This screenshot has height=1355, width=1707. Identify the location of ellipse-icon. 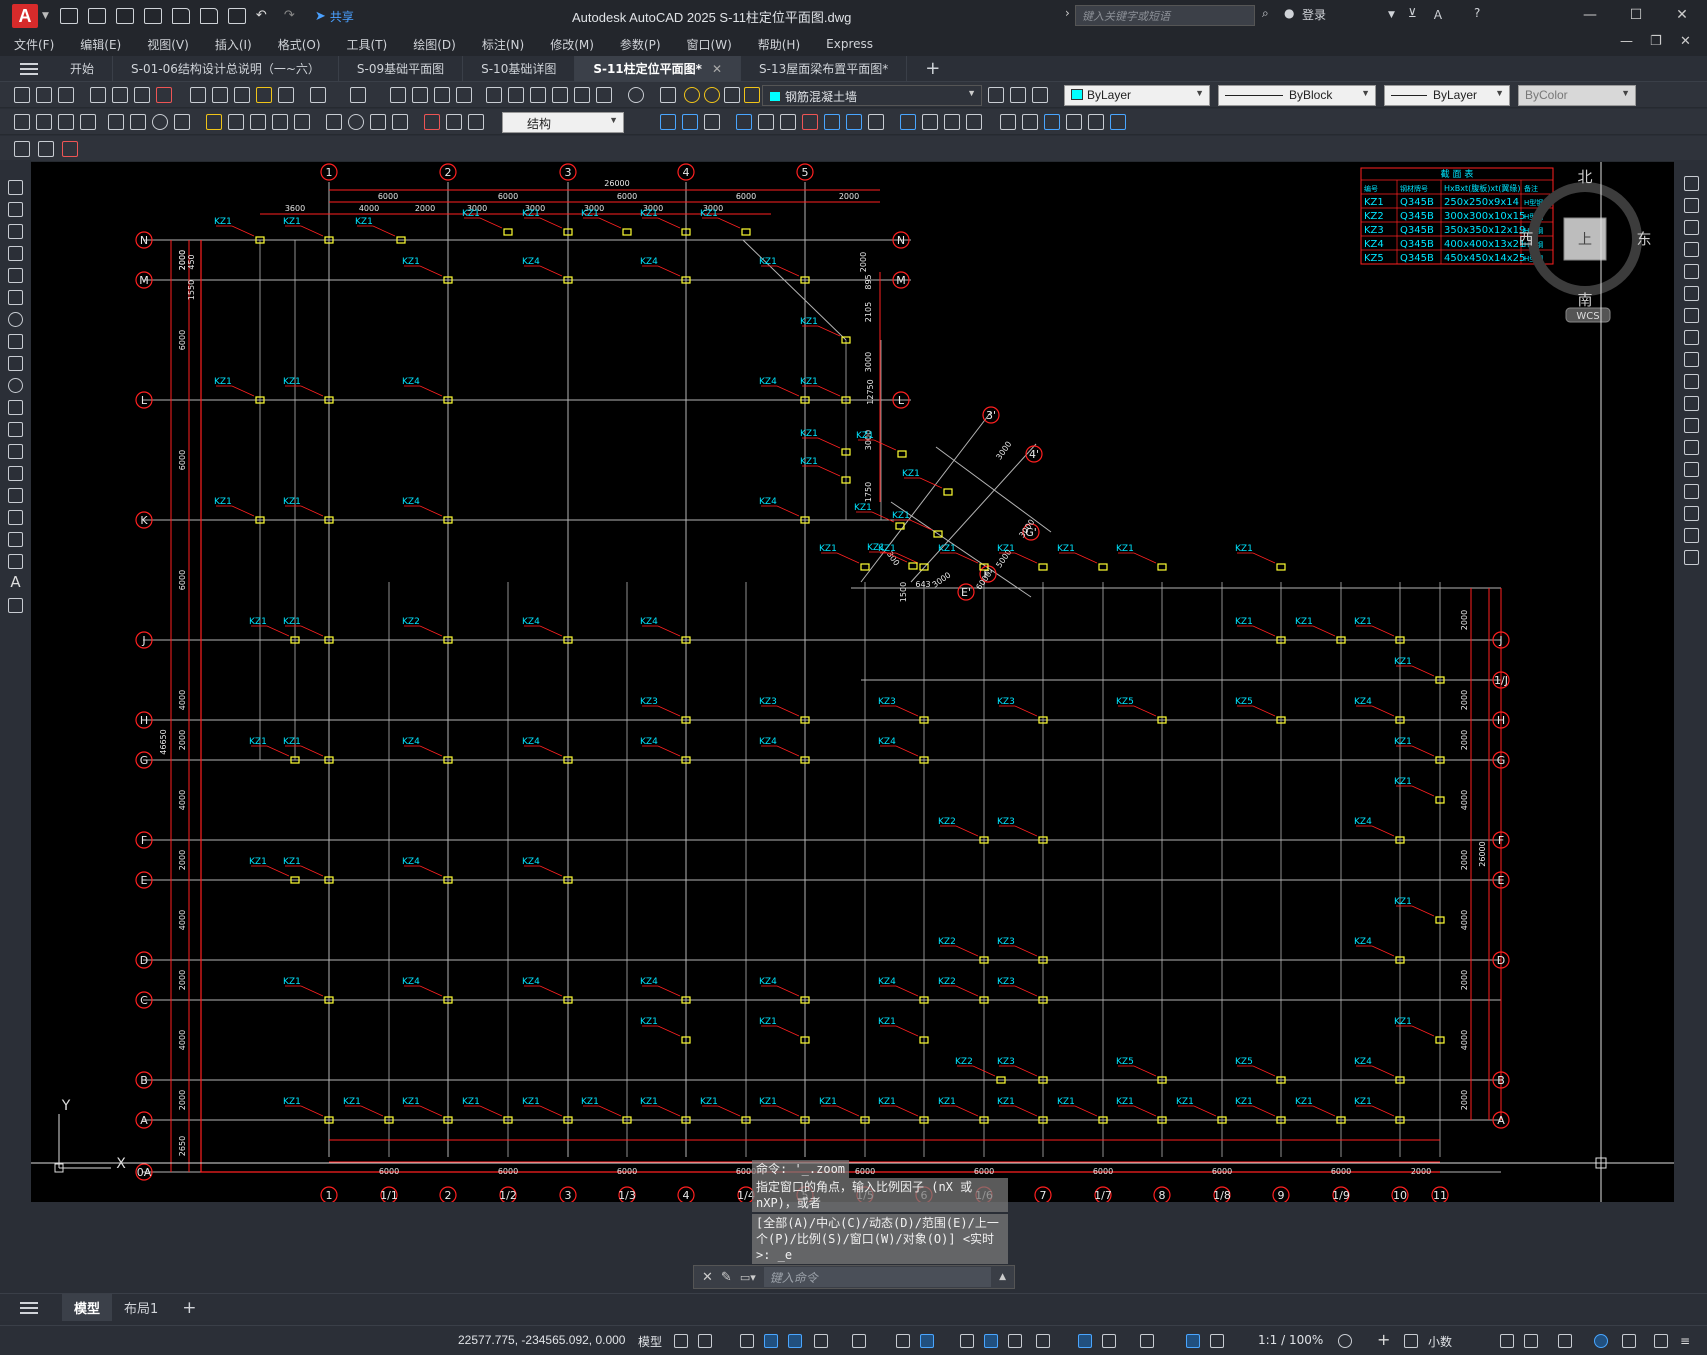
(15, 385).